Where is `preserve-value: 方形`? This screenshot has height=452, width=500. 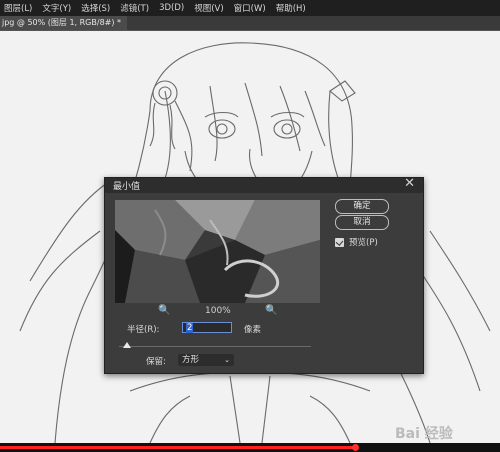
preserve-value: 方形 is located at coordinates (191, 360).